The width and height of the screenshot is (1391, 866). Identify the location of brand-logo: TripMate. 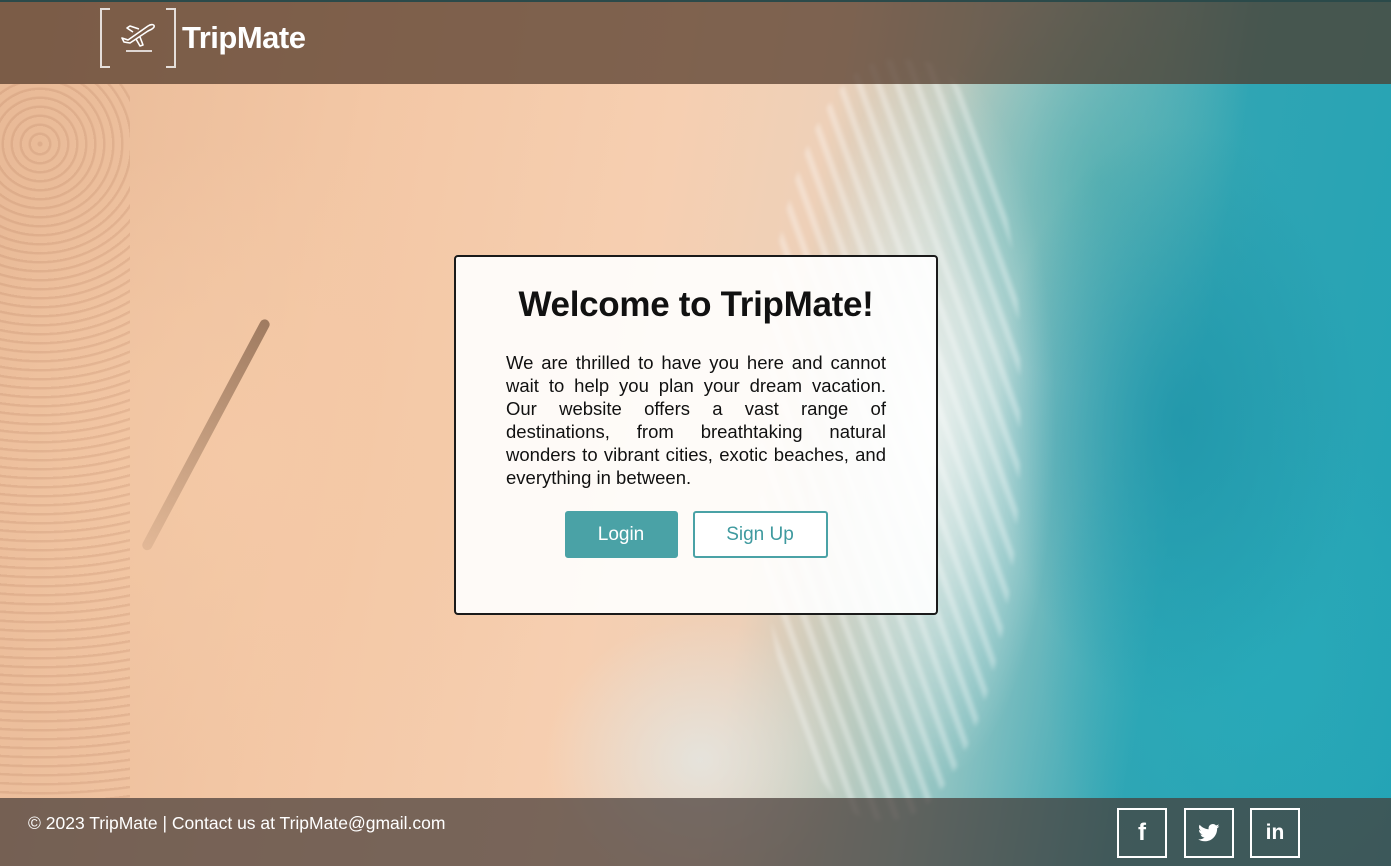
(203, 38).